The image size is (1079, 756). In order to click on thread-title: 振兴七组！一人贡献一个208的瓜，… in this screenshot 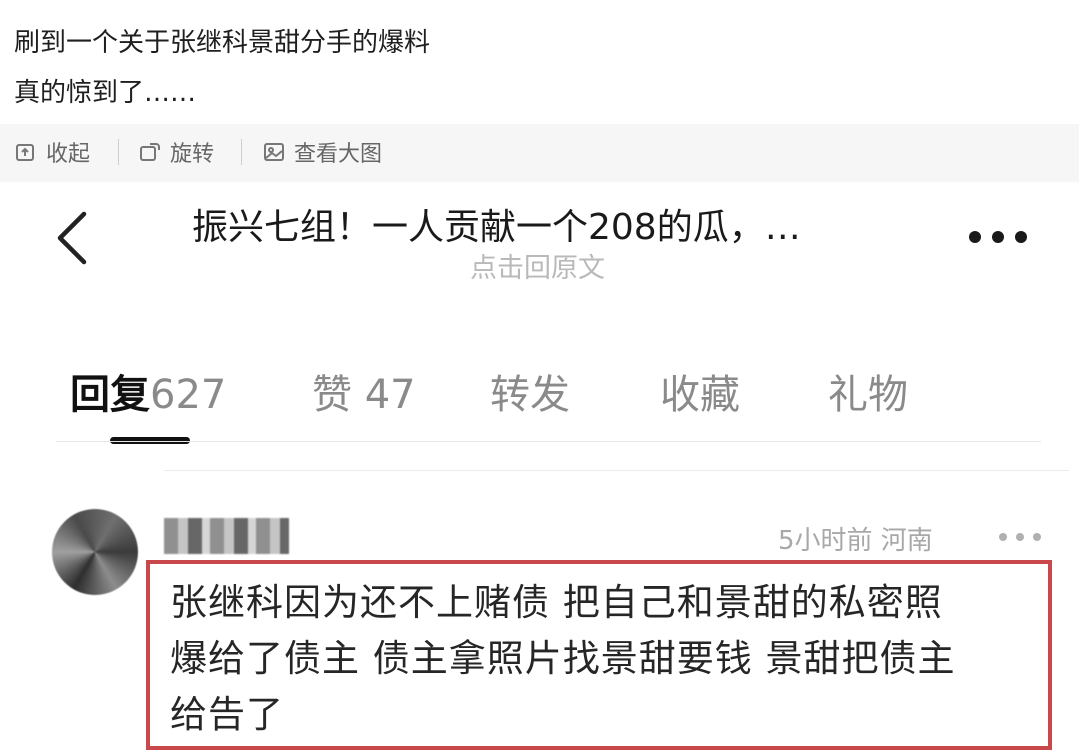, I will do `click(496, 224)`.